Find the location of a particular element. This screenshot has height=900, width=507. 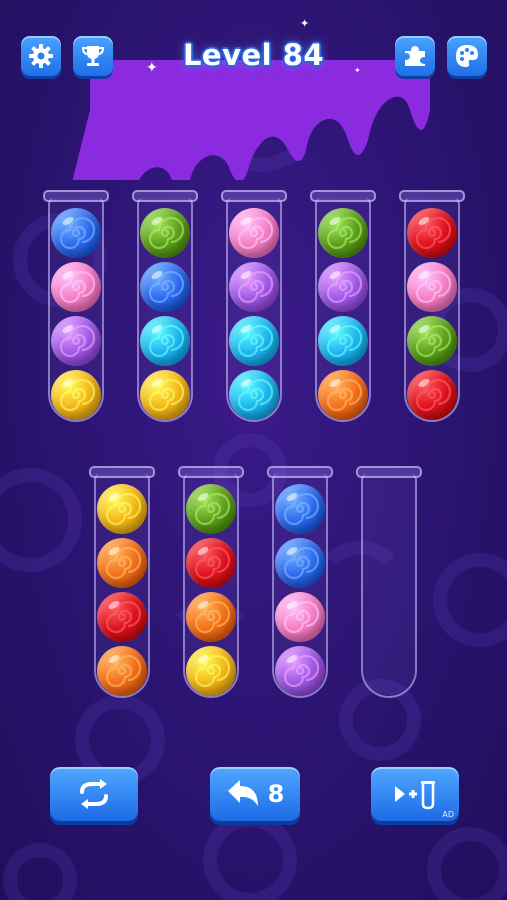

undo-icon is located at coordinates (242, 793).